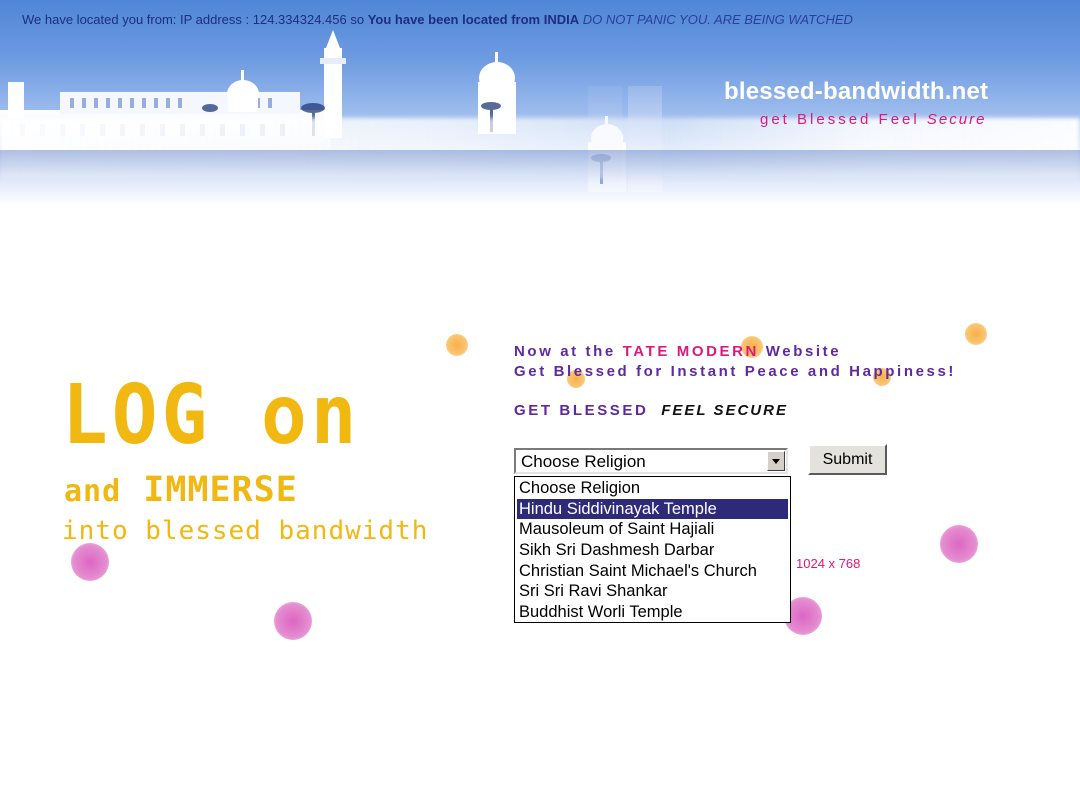 This screenshot has height=811, width=1080. Describe the element at coordinates (652, 509) in the screenshot. I see `religion-option: Hindu Siddivinayak Temple` at that location.